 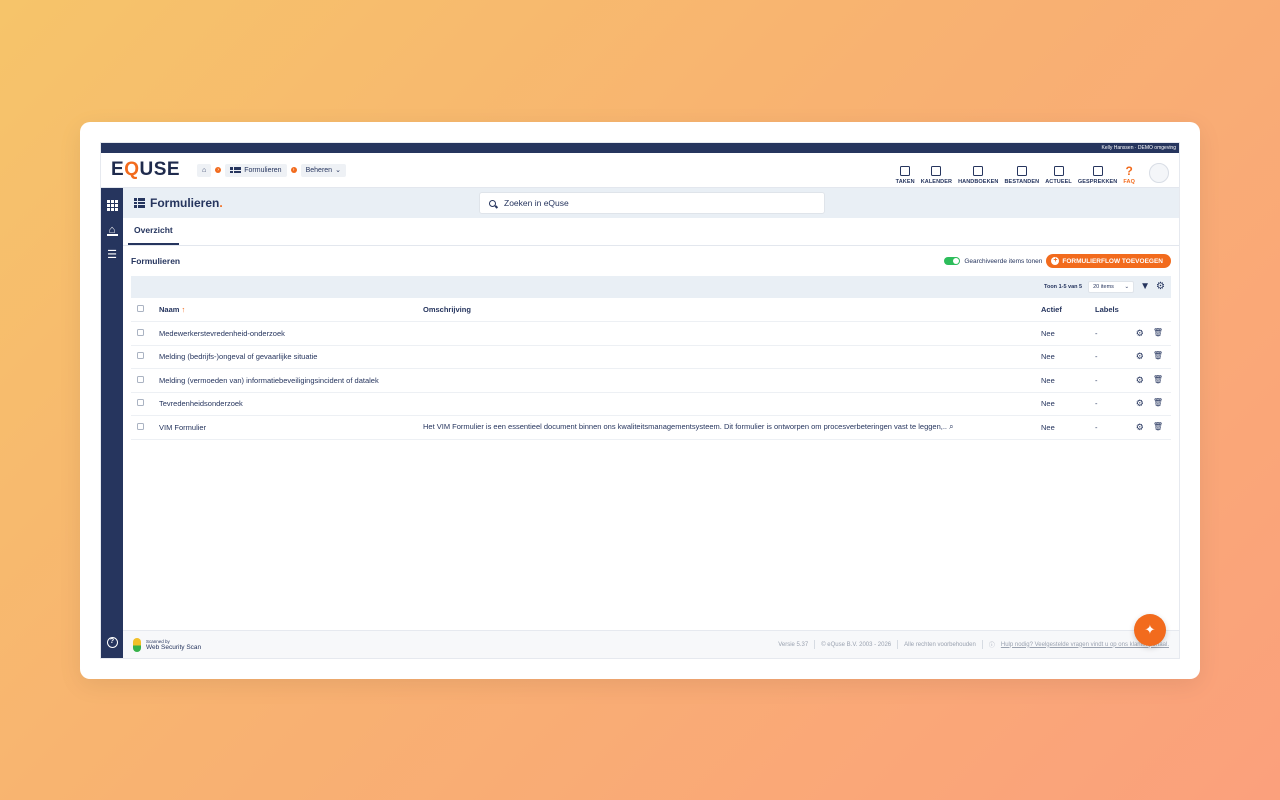 I want to click on web-security-scan-badge: Scanned by Web Security Scan, so click(x=167, y=644).